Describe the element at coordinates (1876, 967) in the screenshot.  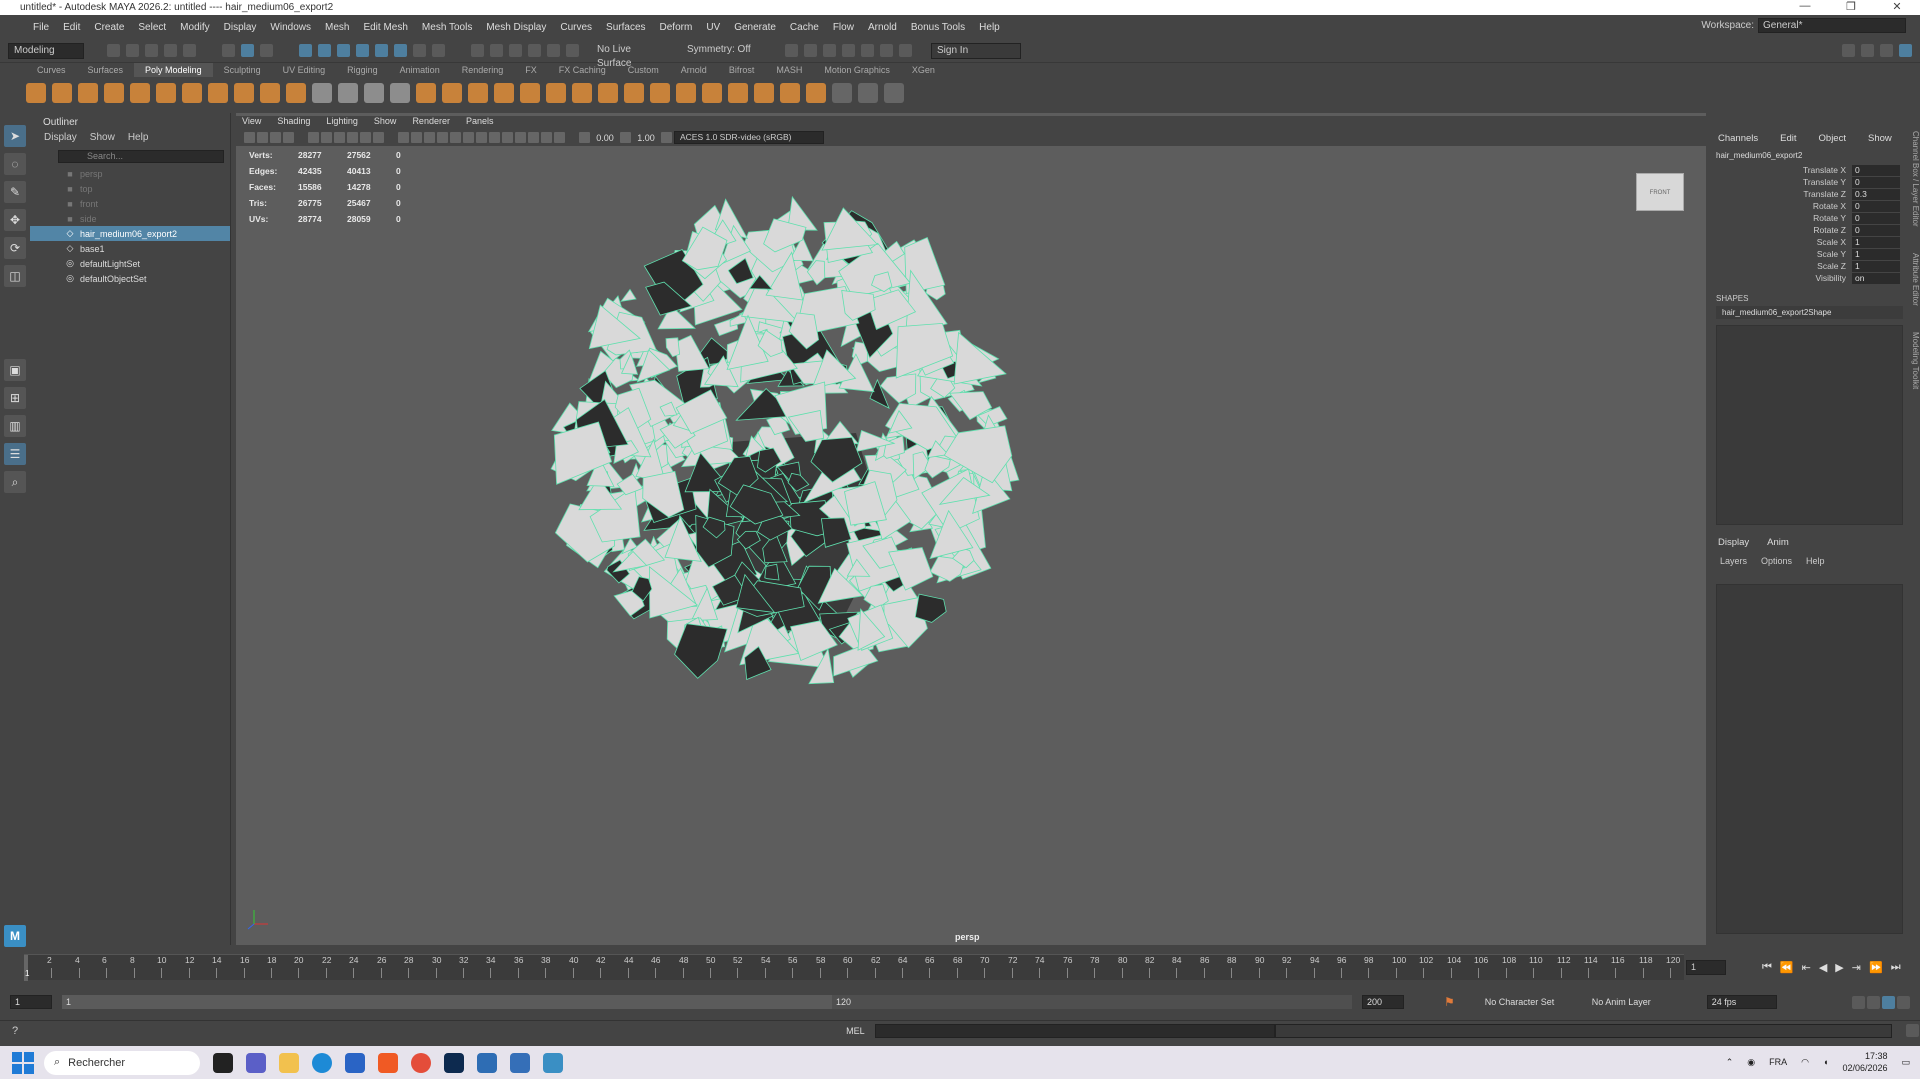
I see `step-forward-key-icon: ⏩` at that location.